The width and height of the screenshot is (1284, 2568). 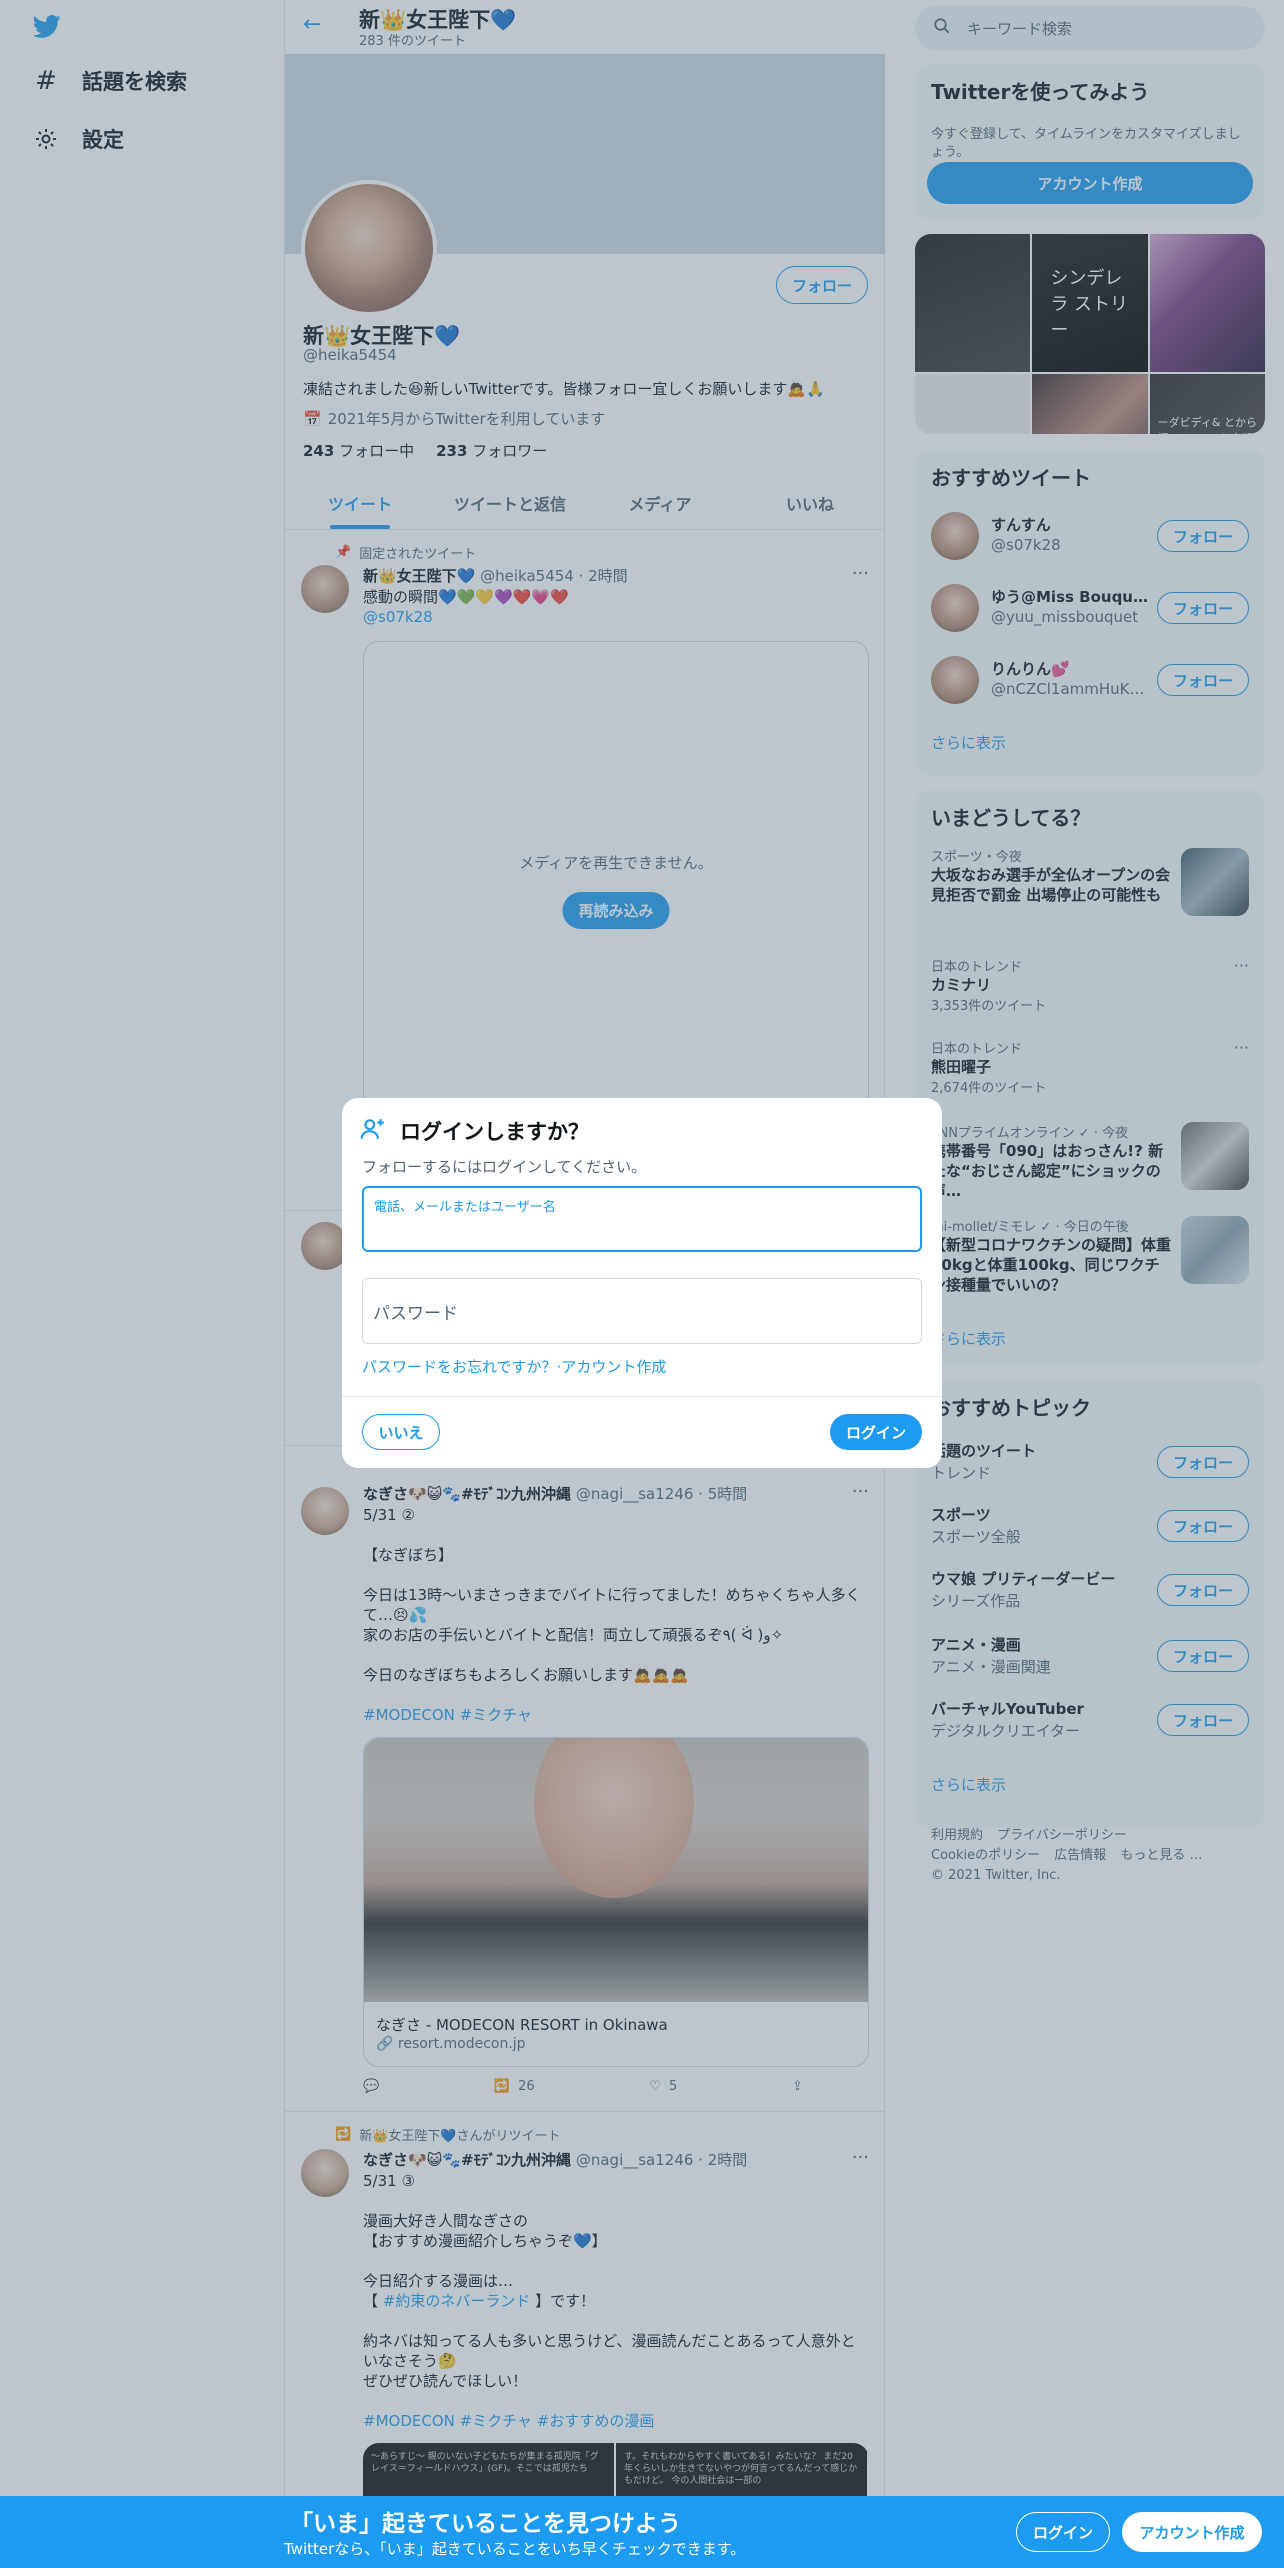 What do you see at coordinates (465, 1207) in the screenshot?
I see `username-label: 電話、メールまたはユーザー名` at bounding box center [465, 1207].